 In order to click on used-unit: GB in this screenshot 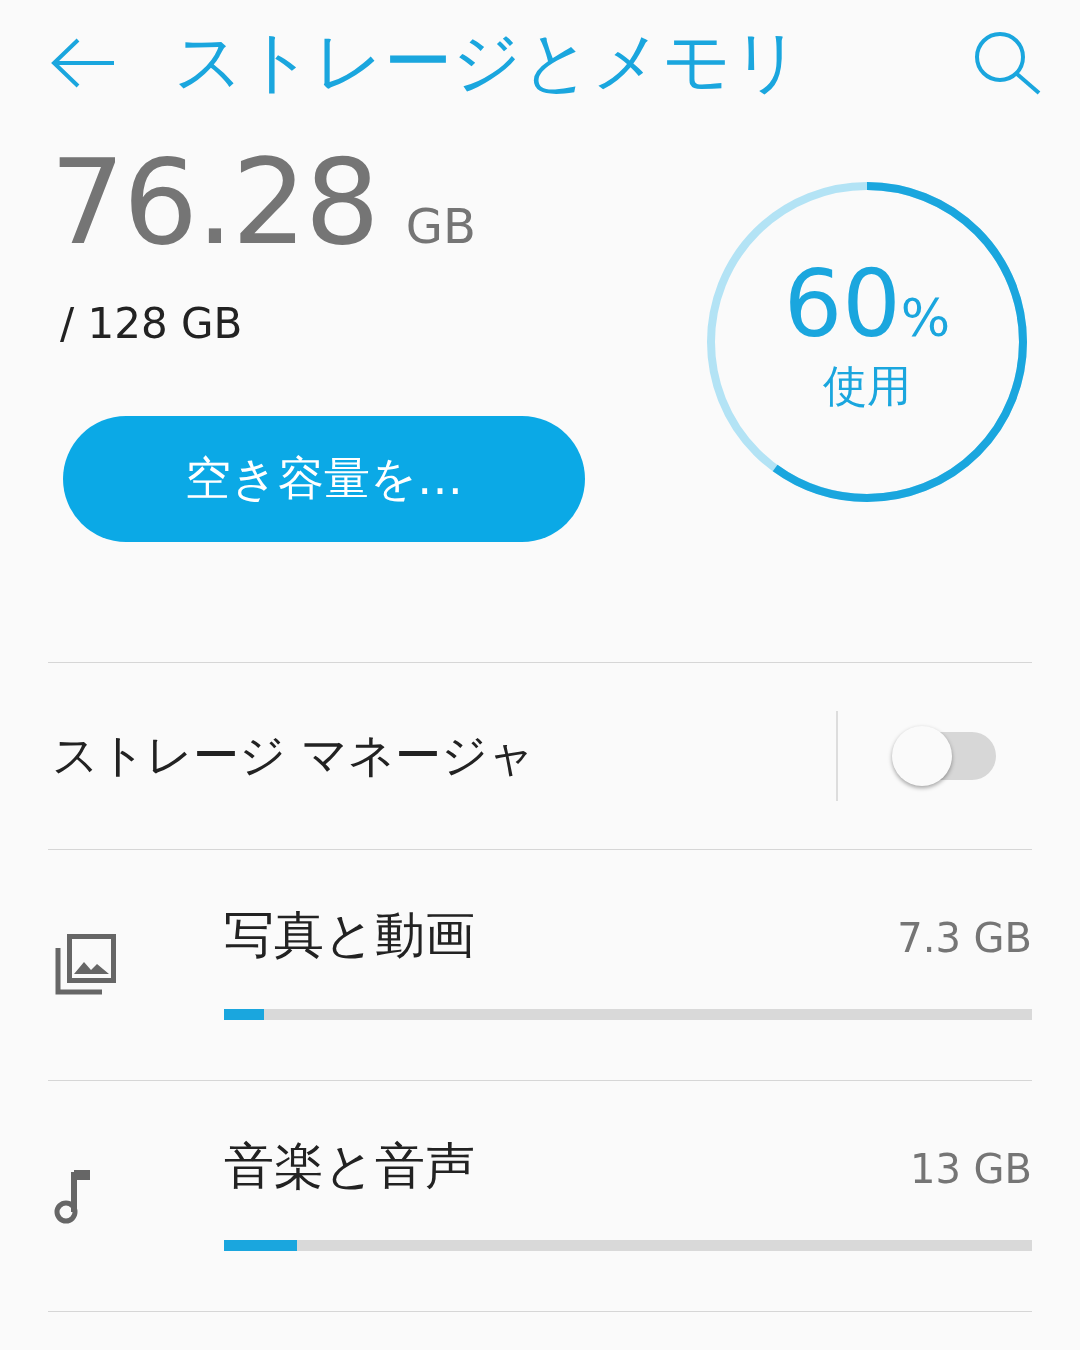, I will do `click(440, 226)`.